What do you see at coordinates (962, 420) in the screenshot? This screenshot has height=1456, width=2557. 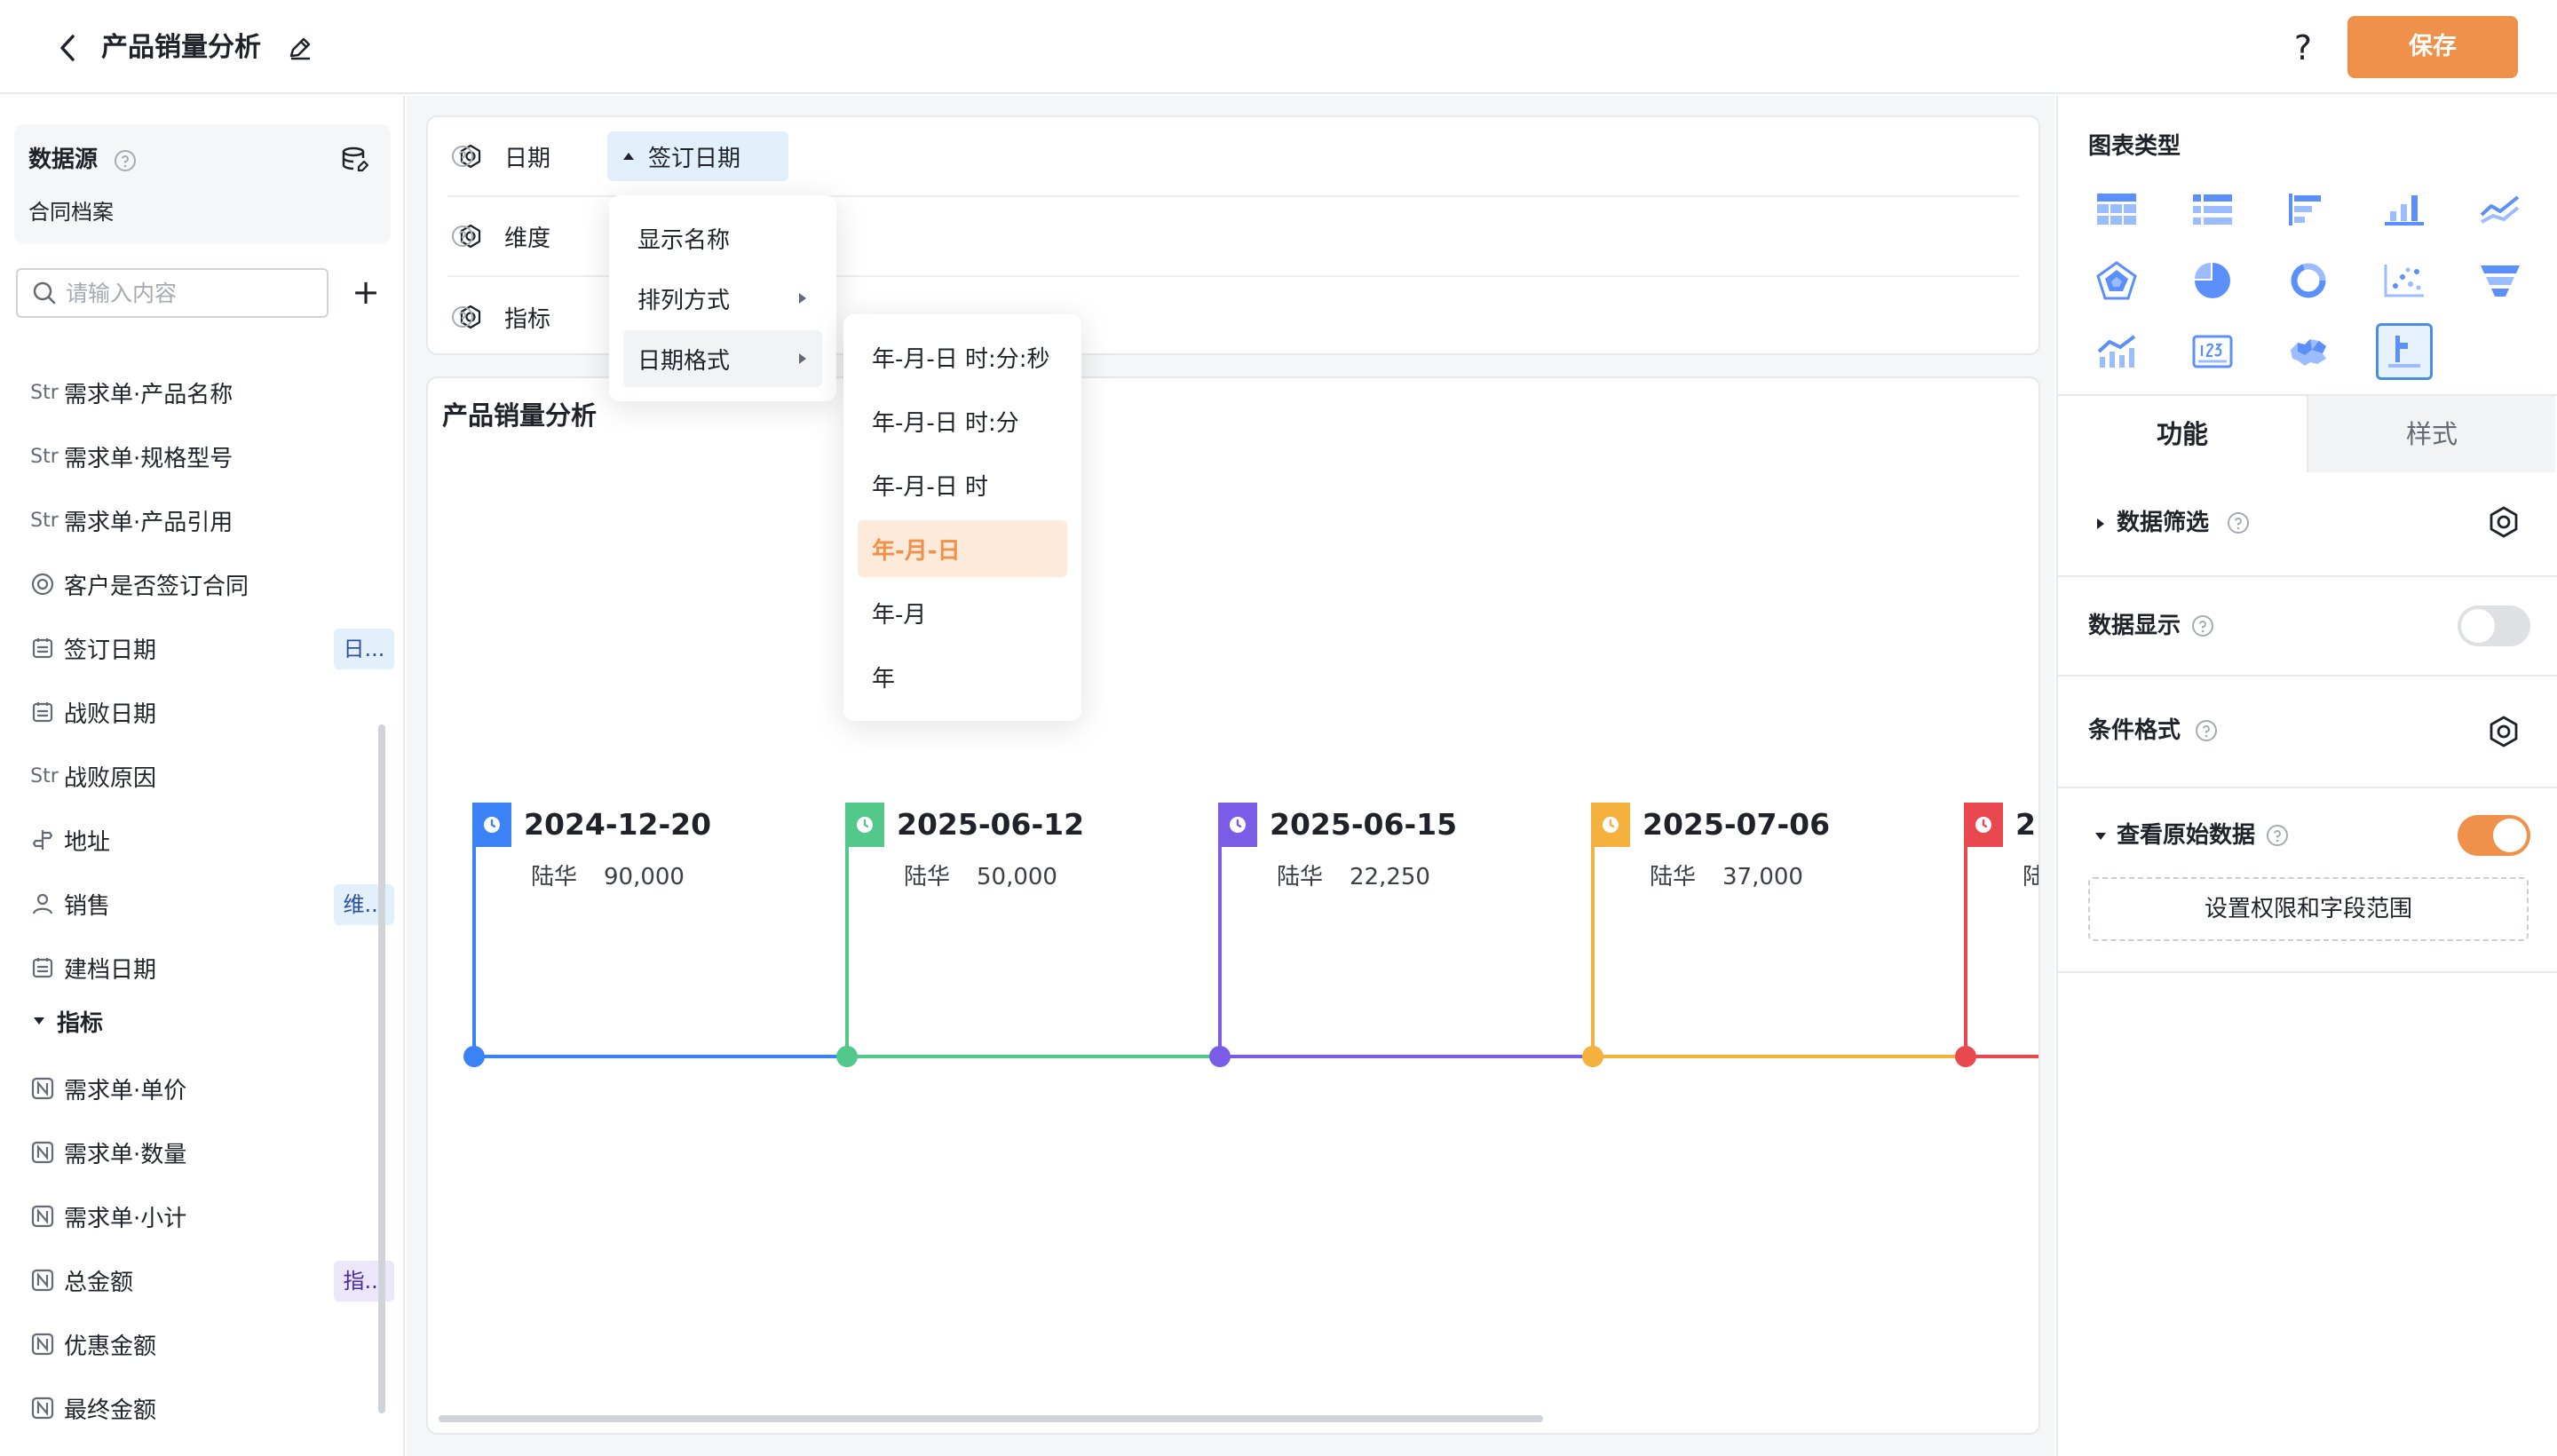 I see `date-format-option: 年-月-日 时:分` at bounding box center [962, 420].